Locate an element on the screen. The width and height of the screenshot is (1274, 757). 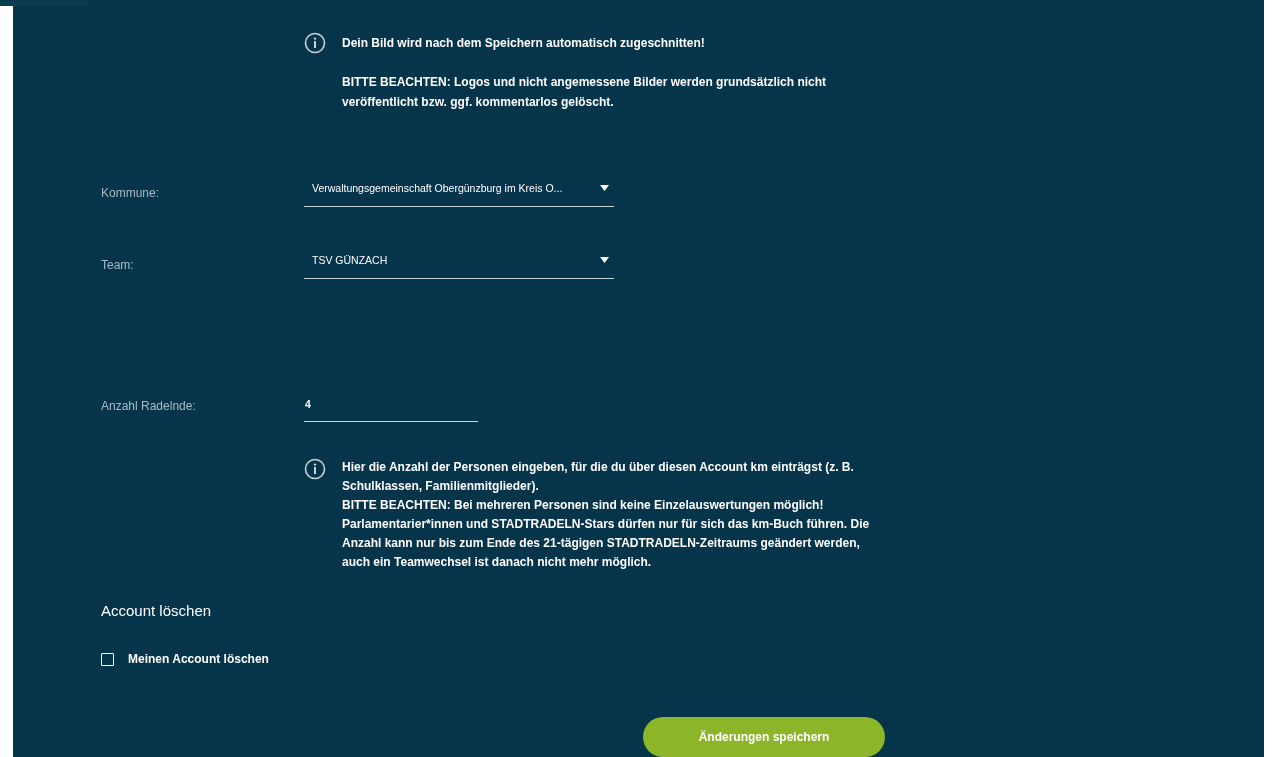
info-text: Dein Bild wird nach dem Speichern automatisch zugeschnitten! is located at coordinates (524, 43).